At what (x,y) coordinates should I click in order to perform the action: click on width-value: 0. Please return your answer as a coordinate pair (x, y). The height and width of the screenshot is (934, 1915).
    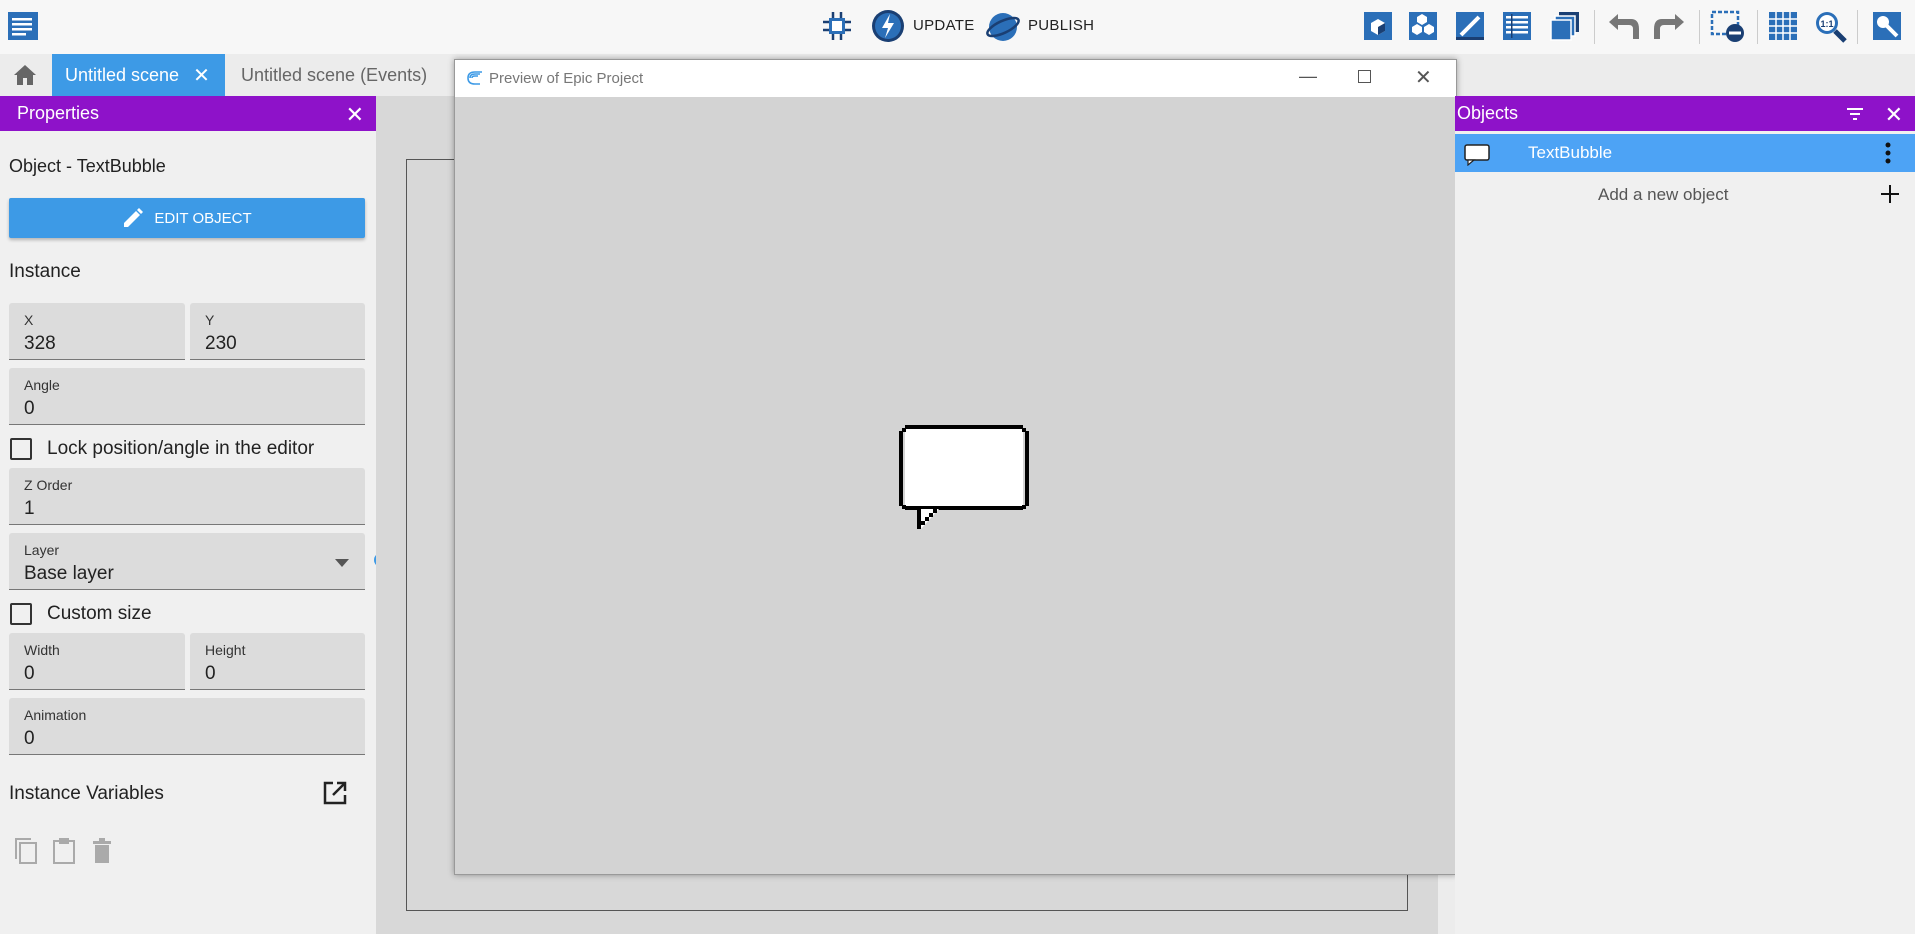
    Looking at the image, I should click on (29, 673).